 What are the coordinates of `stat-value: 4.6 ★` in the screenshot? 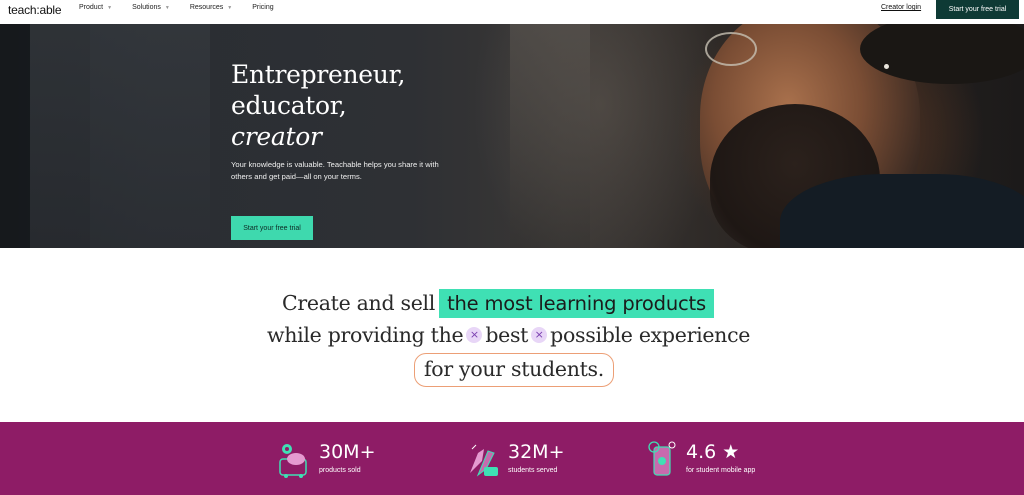 It's located at (713, 452).